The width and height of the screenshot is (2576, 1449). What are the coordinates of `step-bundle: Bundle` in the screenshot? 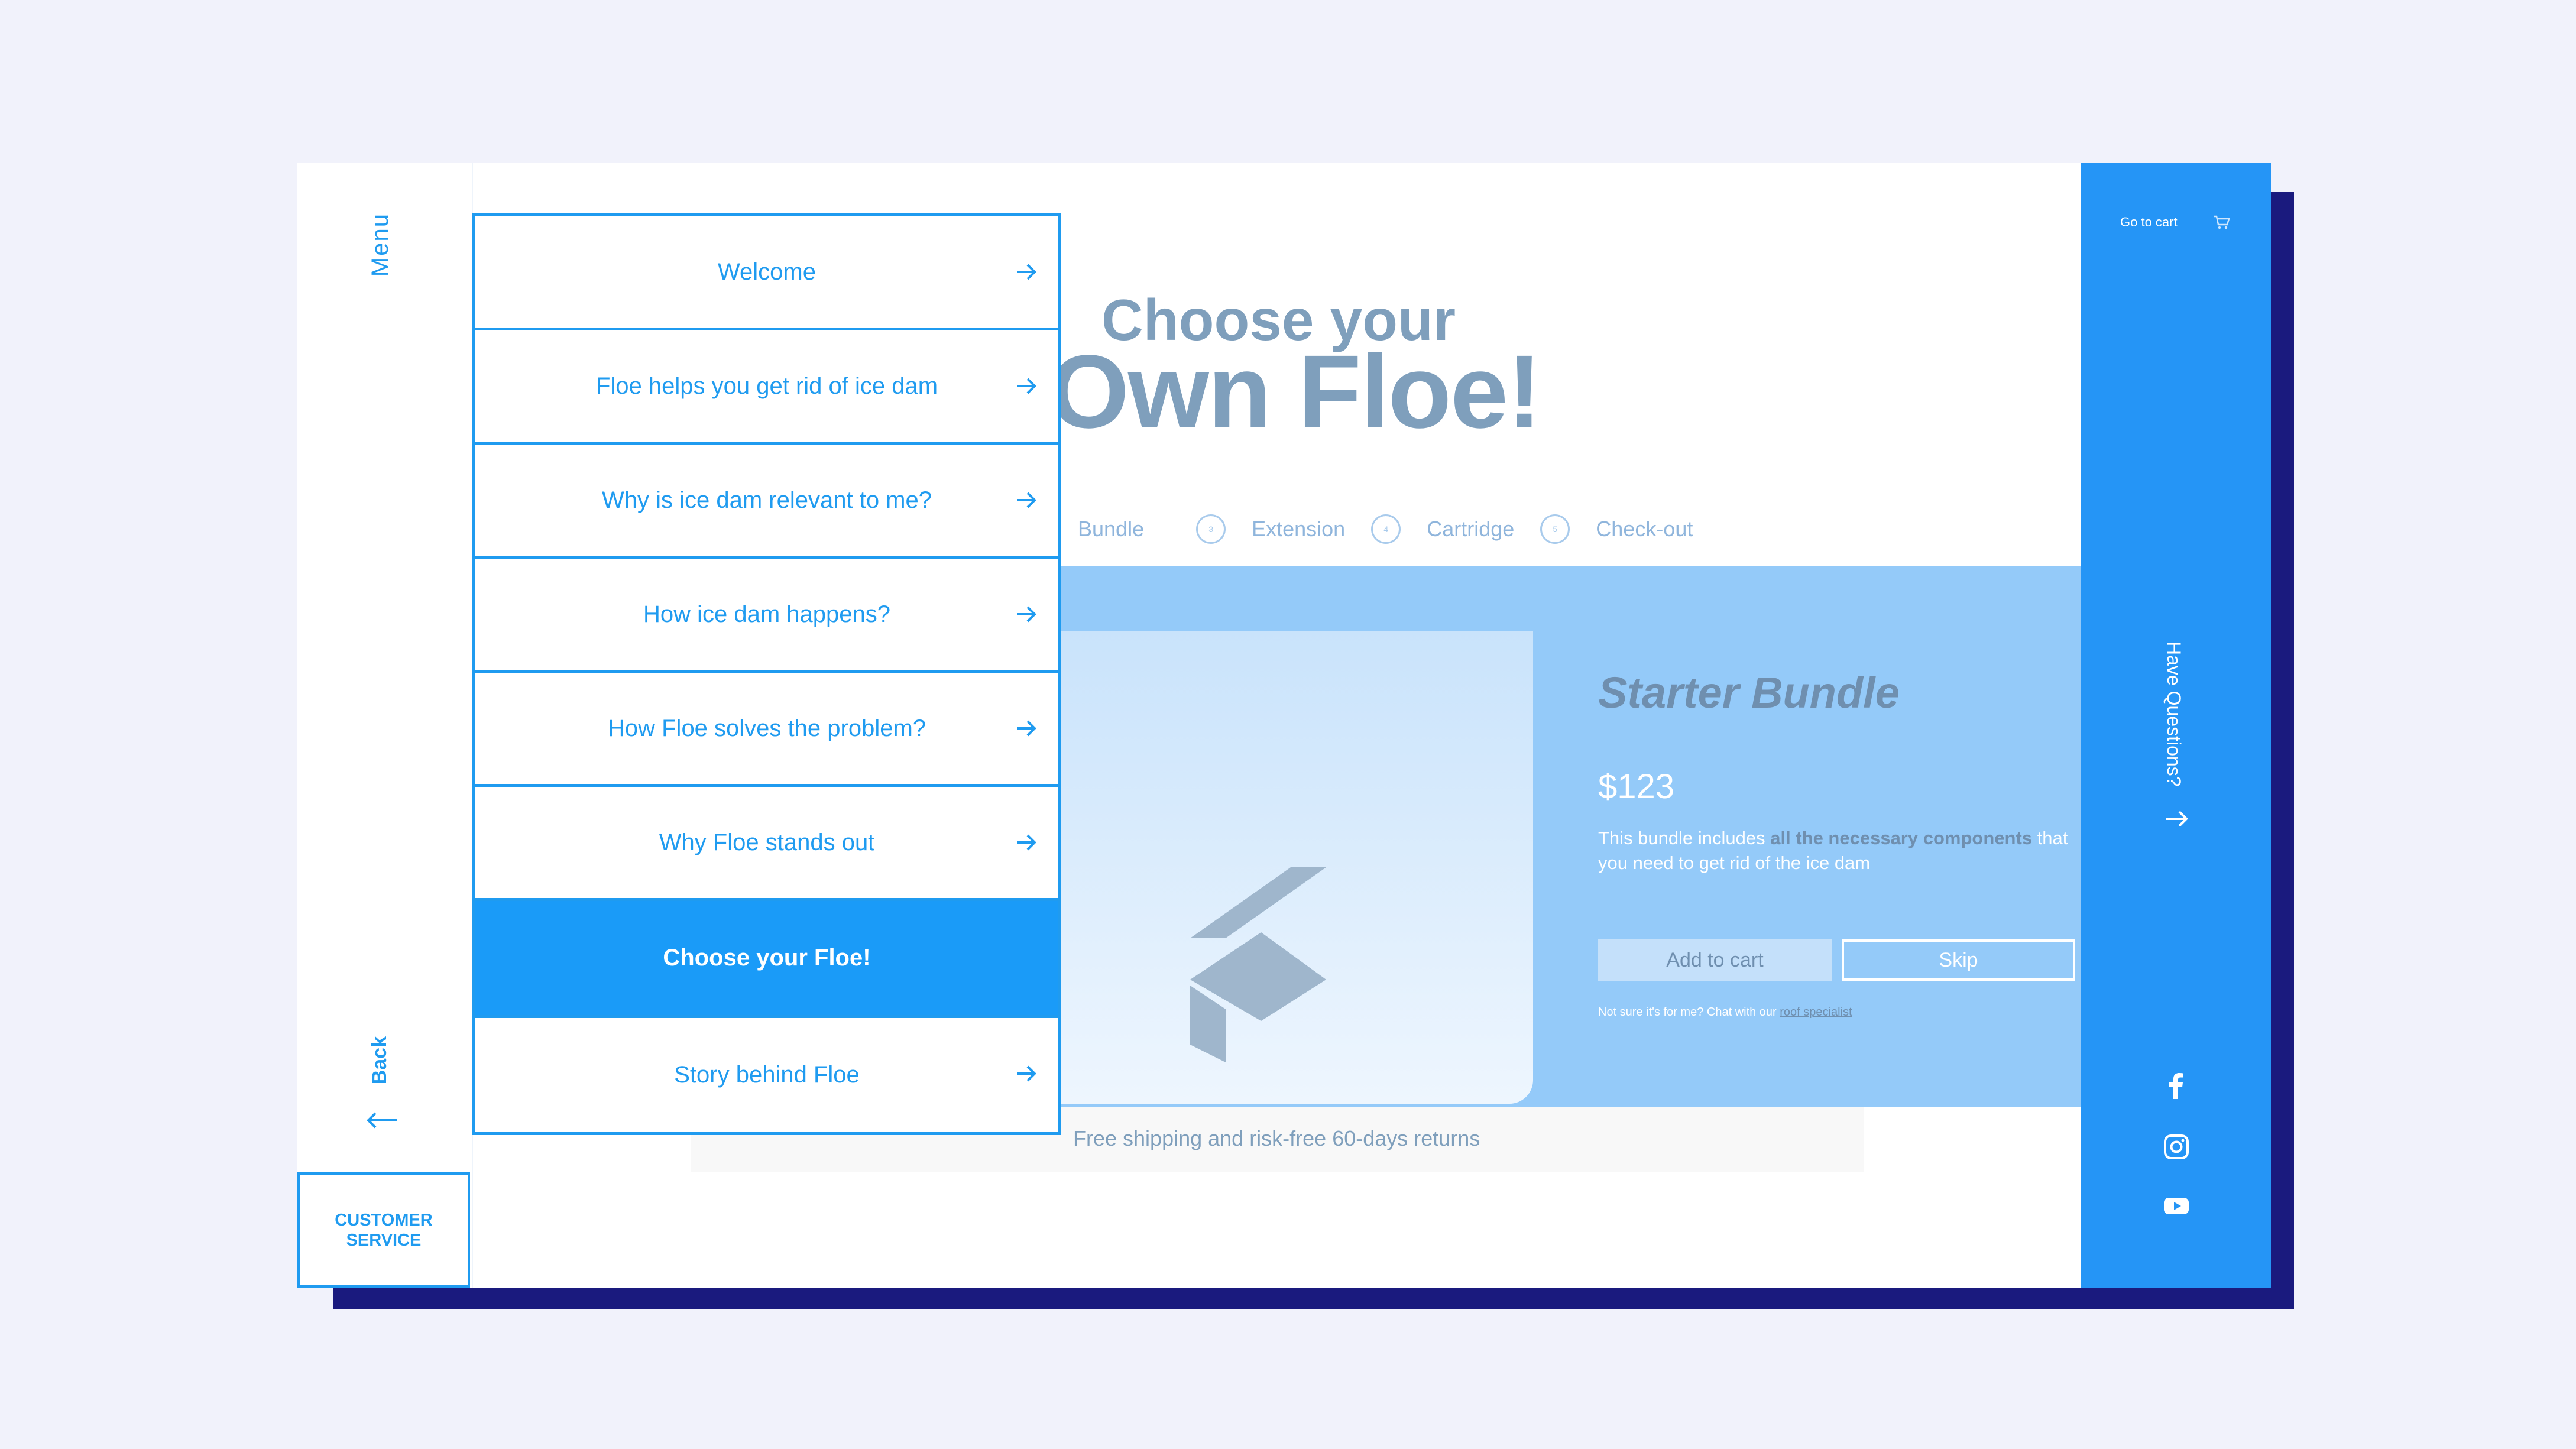 It's located at (1124, 529).